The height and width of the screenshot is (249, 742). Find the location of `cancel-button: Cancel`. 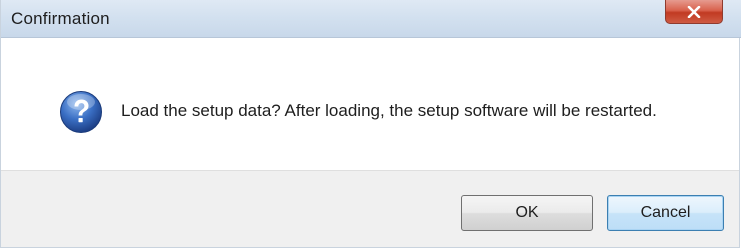

cancel-button: Cancel is located at coordinates (665, 213).